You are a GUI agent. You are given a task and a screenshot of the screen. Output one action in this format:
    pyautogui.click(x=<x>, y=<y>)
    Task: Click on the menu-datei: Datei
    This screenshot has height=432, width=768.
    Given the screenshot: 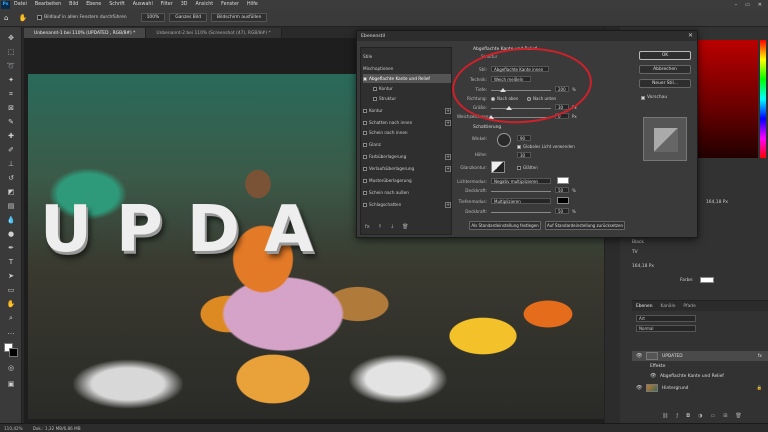 What is the action you would take?
    pyautogui.click(x=20, y=4)
    